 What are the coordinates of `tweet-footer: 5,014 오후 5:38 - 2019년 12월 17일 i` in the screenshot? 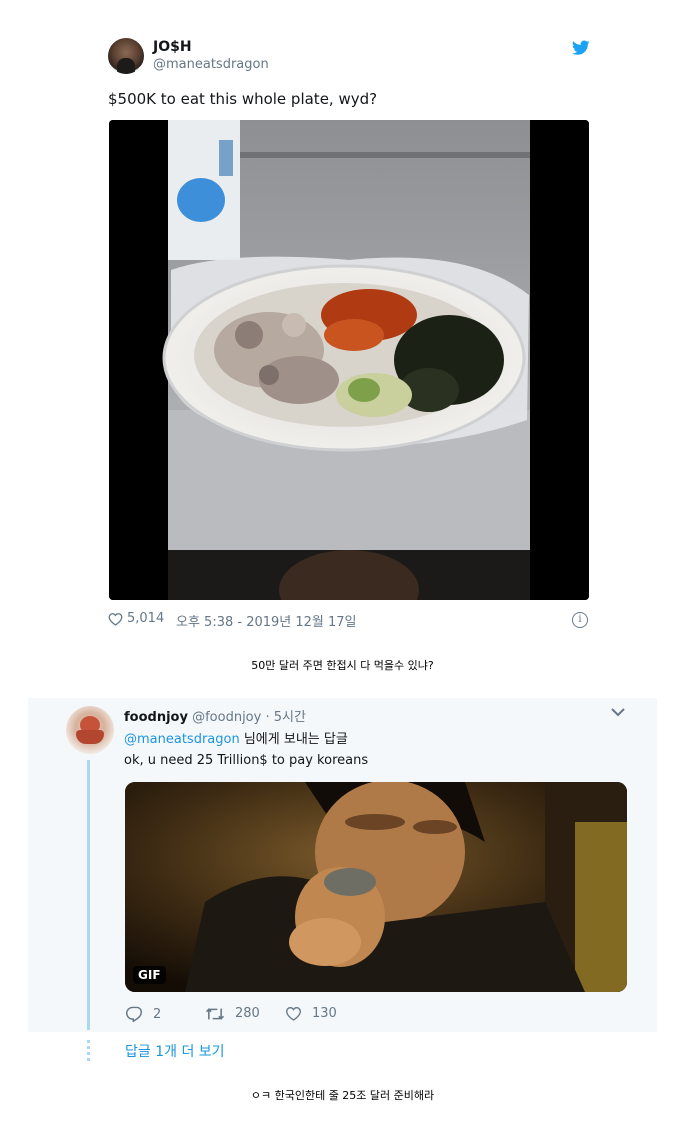 It's located at (349, 621).